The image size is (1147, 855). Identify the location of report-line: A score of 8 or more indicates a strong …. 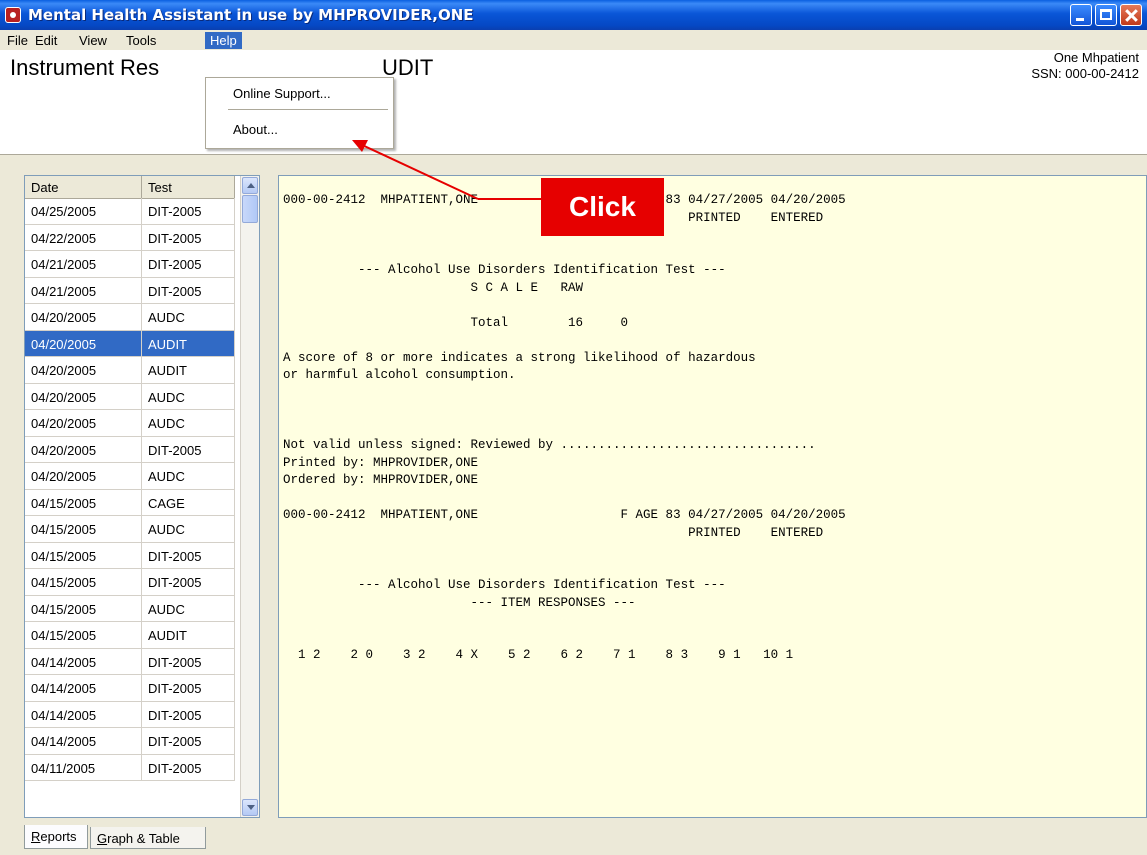
(519, 357).